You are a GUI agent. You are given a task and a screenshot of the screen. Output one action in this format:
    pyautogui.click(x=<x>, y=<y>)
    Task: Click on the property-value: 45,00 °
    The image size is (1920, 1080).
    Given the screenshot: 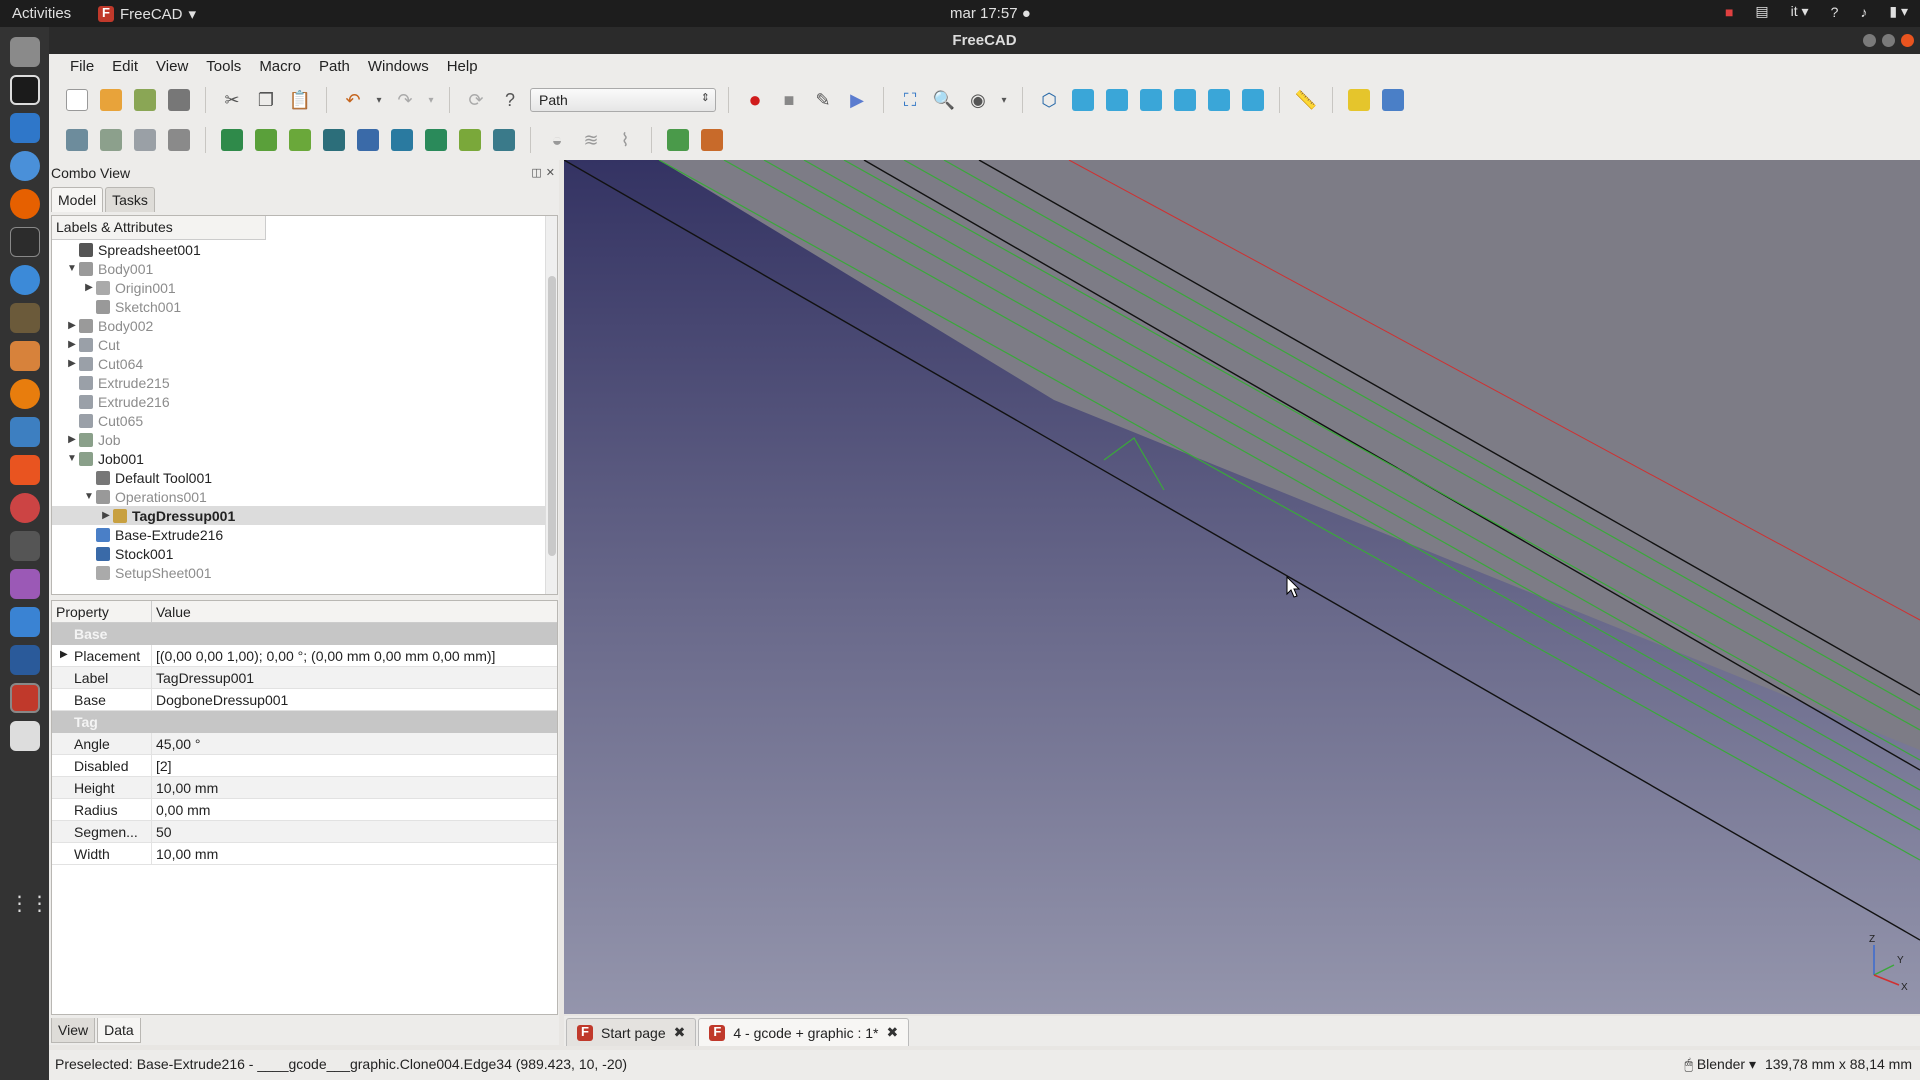 What is the action you would take?
    pyautogui.click(x=178, y=743)
    